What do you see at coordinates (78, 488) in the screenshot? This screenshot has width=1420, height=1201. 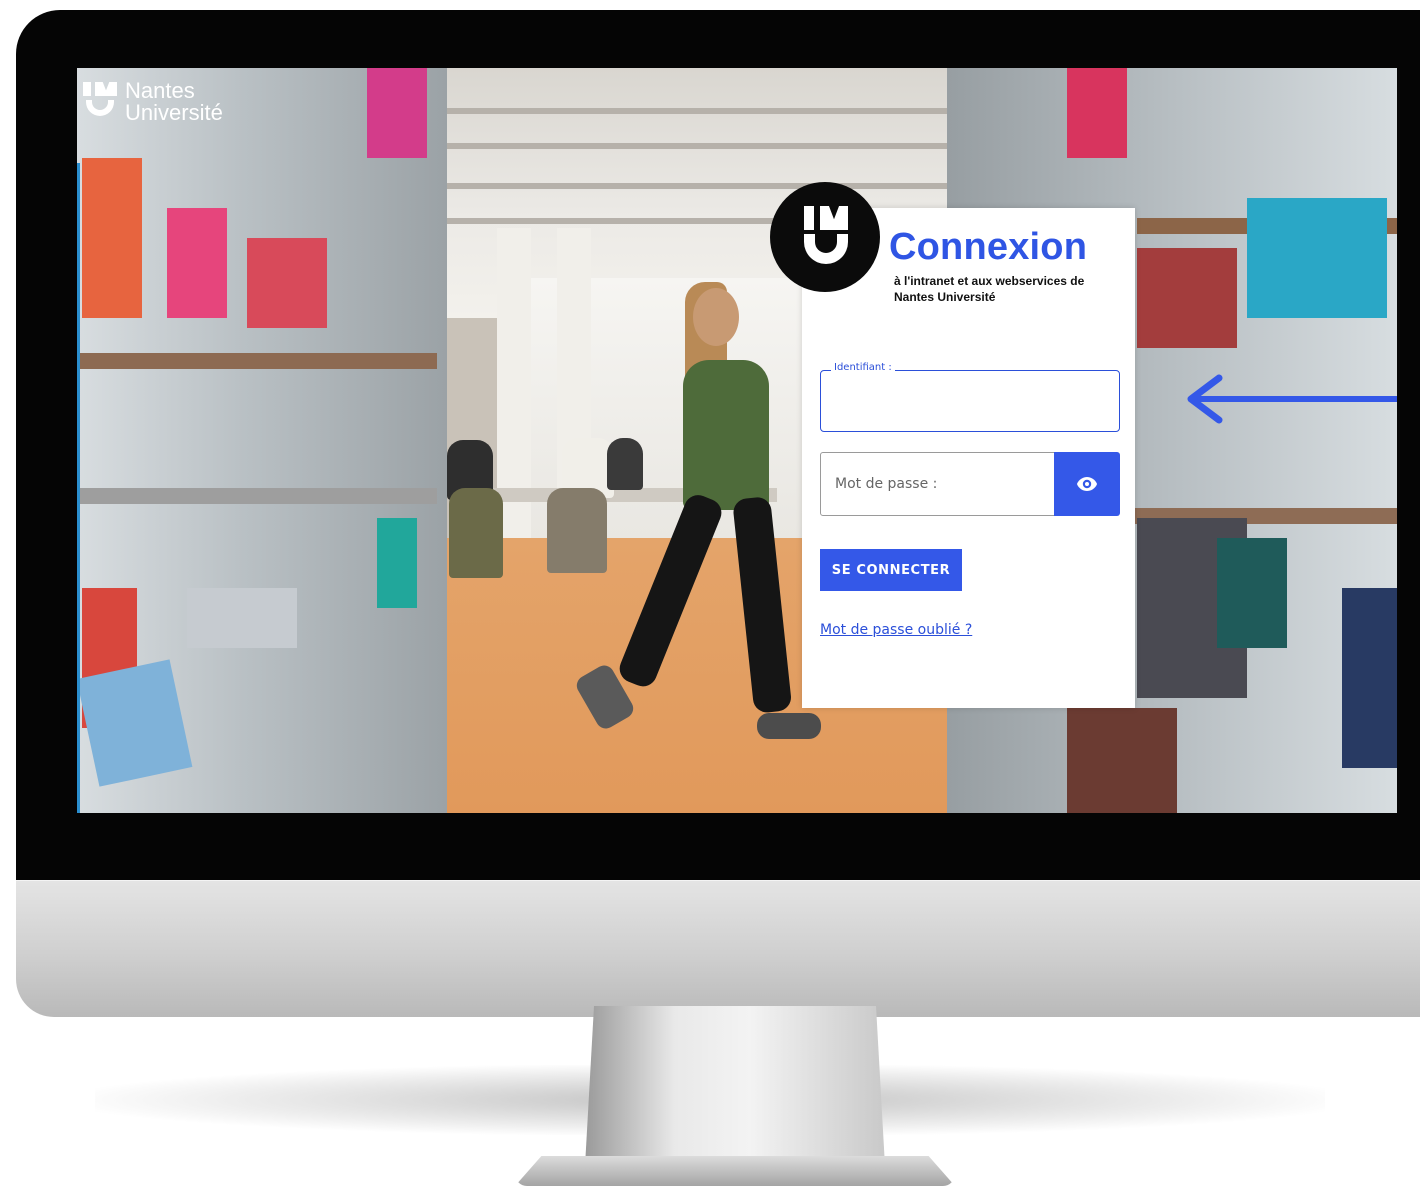 I see `left-accent-line` at bounding box center [78, 488].